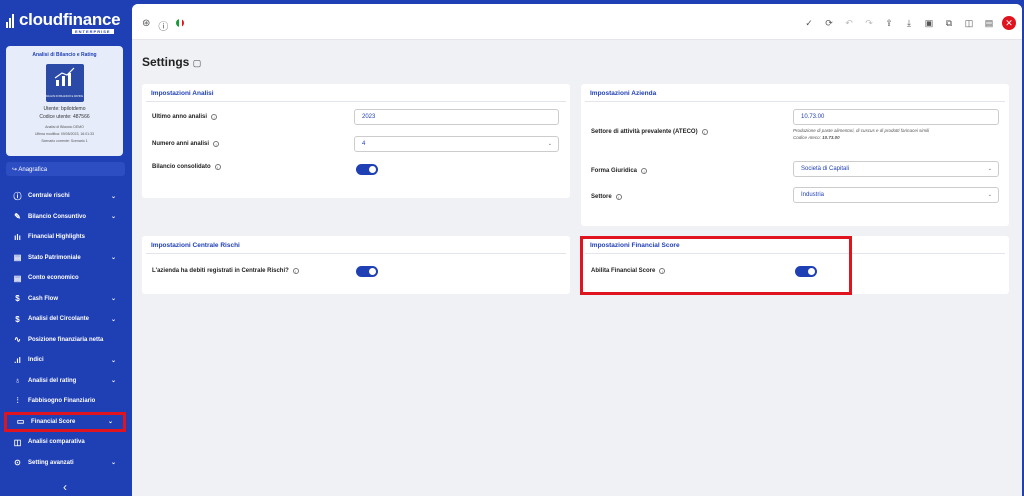  I want to click on ateco-label: Settore di attività prevalente (ATECO), so click(644, 132).